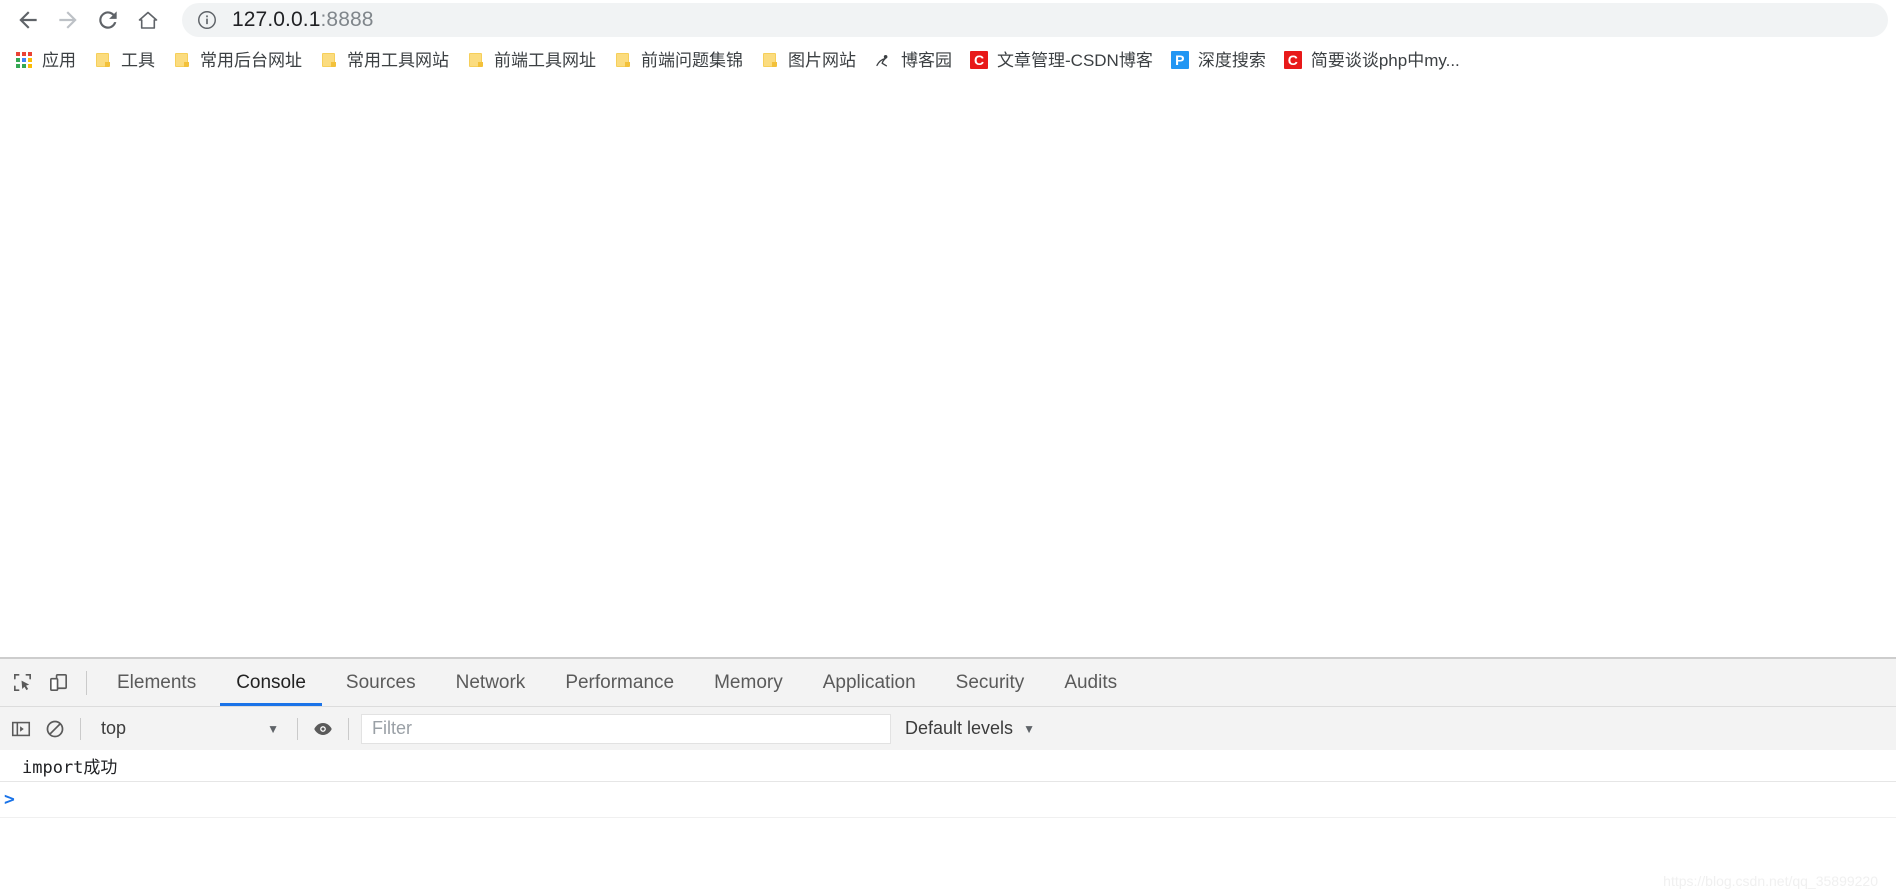  I want to click on url-text: 127.0.0.1:8888, so click(303, 20).